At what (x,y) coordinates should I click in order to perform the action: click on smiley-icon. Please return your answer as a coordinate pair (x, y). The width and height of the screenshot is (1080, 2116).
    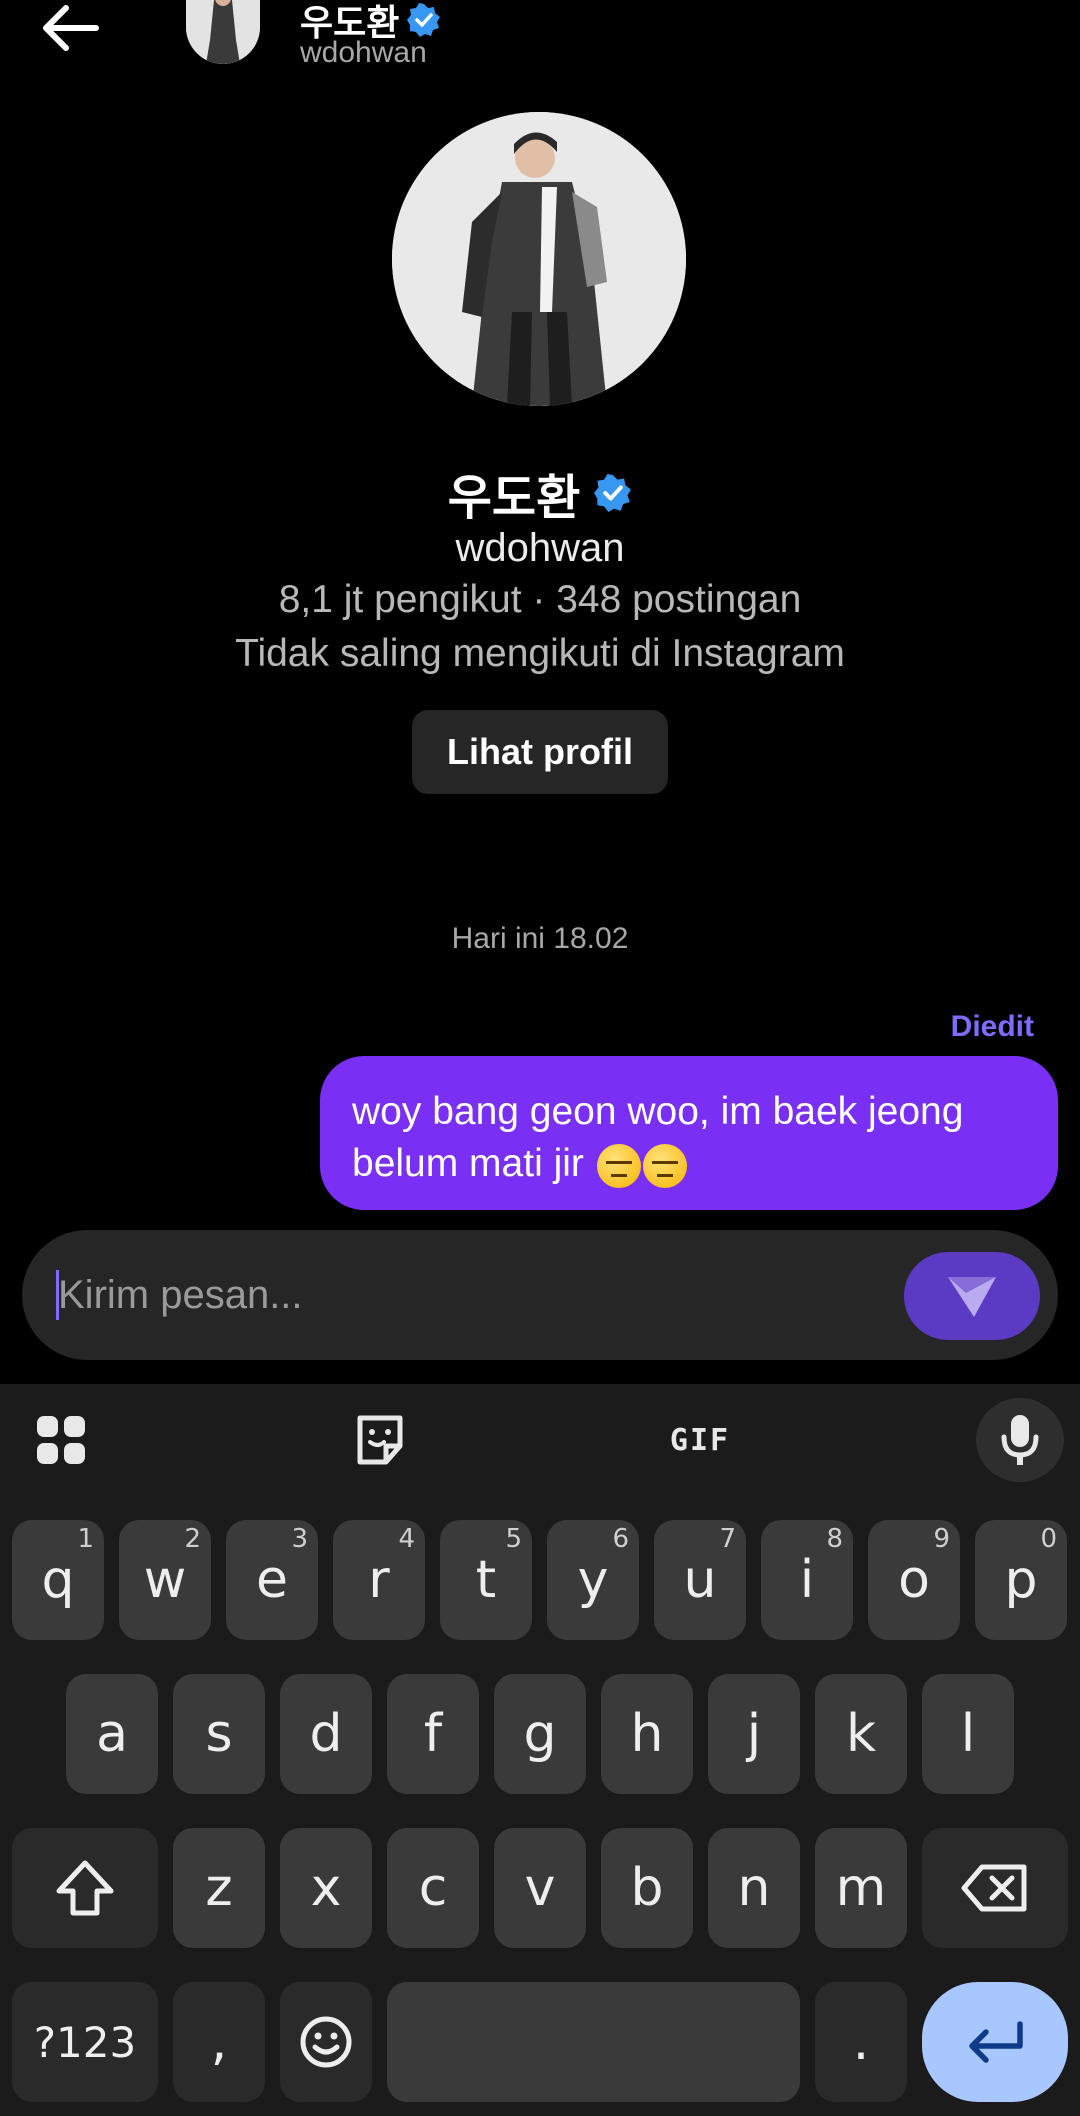
    Looking at the image, I should click on (326, 2042).